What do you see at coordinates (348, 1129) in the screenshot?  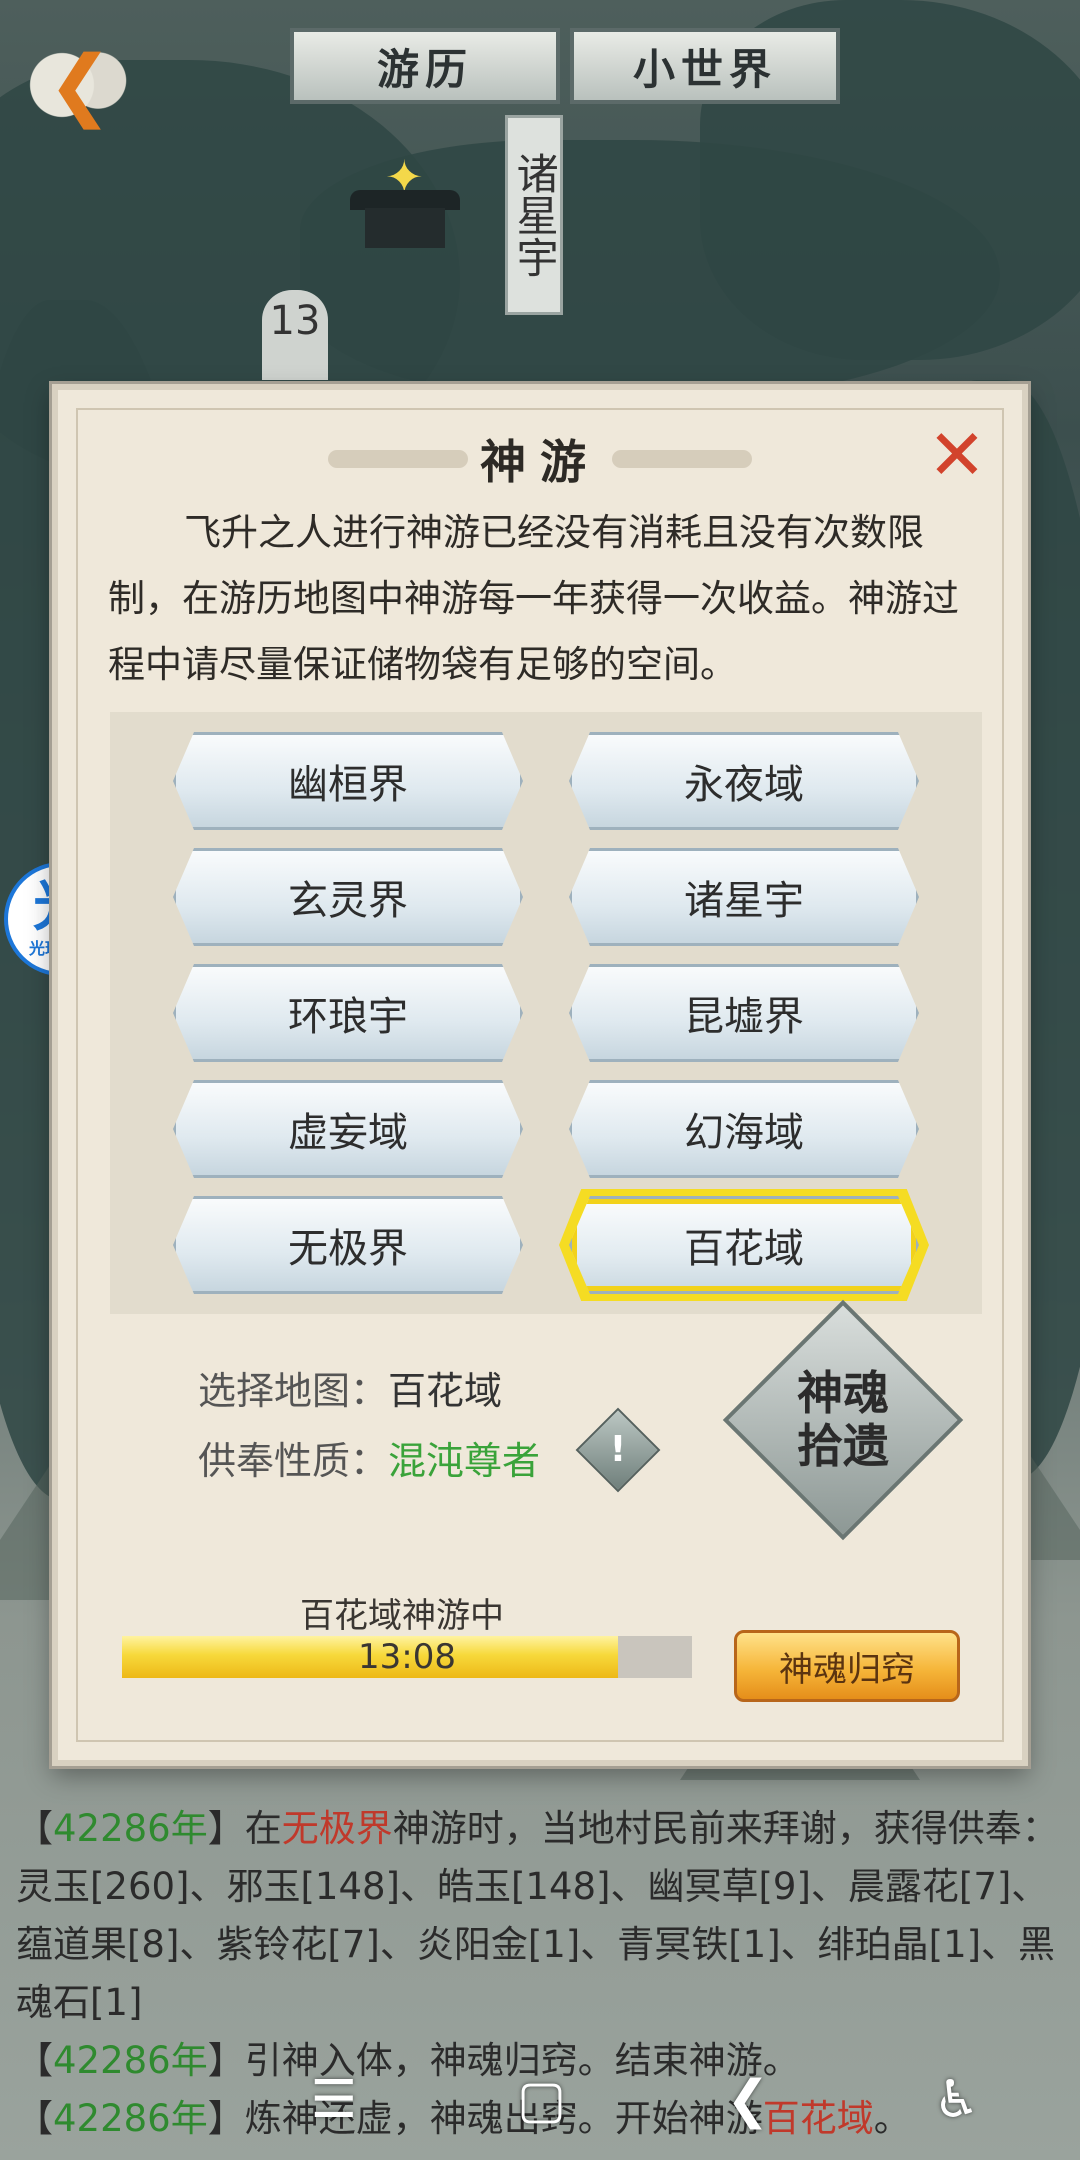 I see `map-button: 虚妄域` at bounding box center [348, 1129].